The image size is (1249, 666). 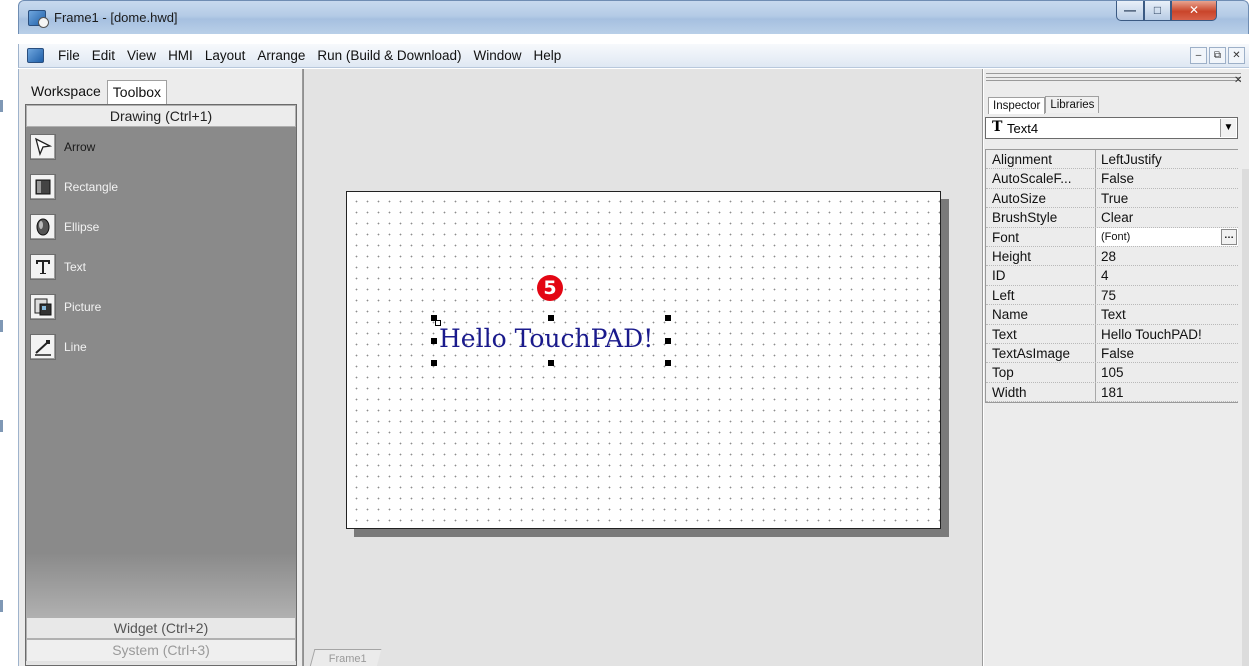 I want to click on selection-handle-top-right, so click(x=668, y=318).